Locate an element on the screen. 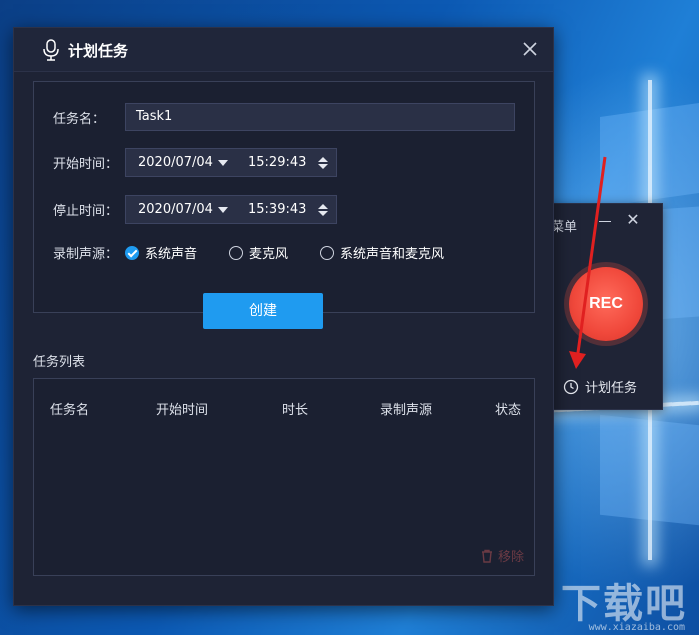  radio-label: 系统声音和麦克风 is located at coordinates (392, 254).